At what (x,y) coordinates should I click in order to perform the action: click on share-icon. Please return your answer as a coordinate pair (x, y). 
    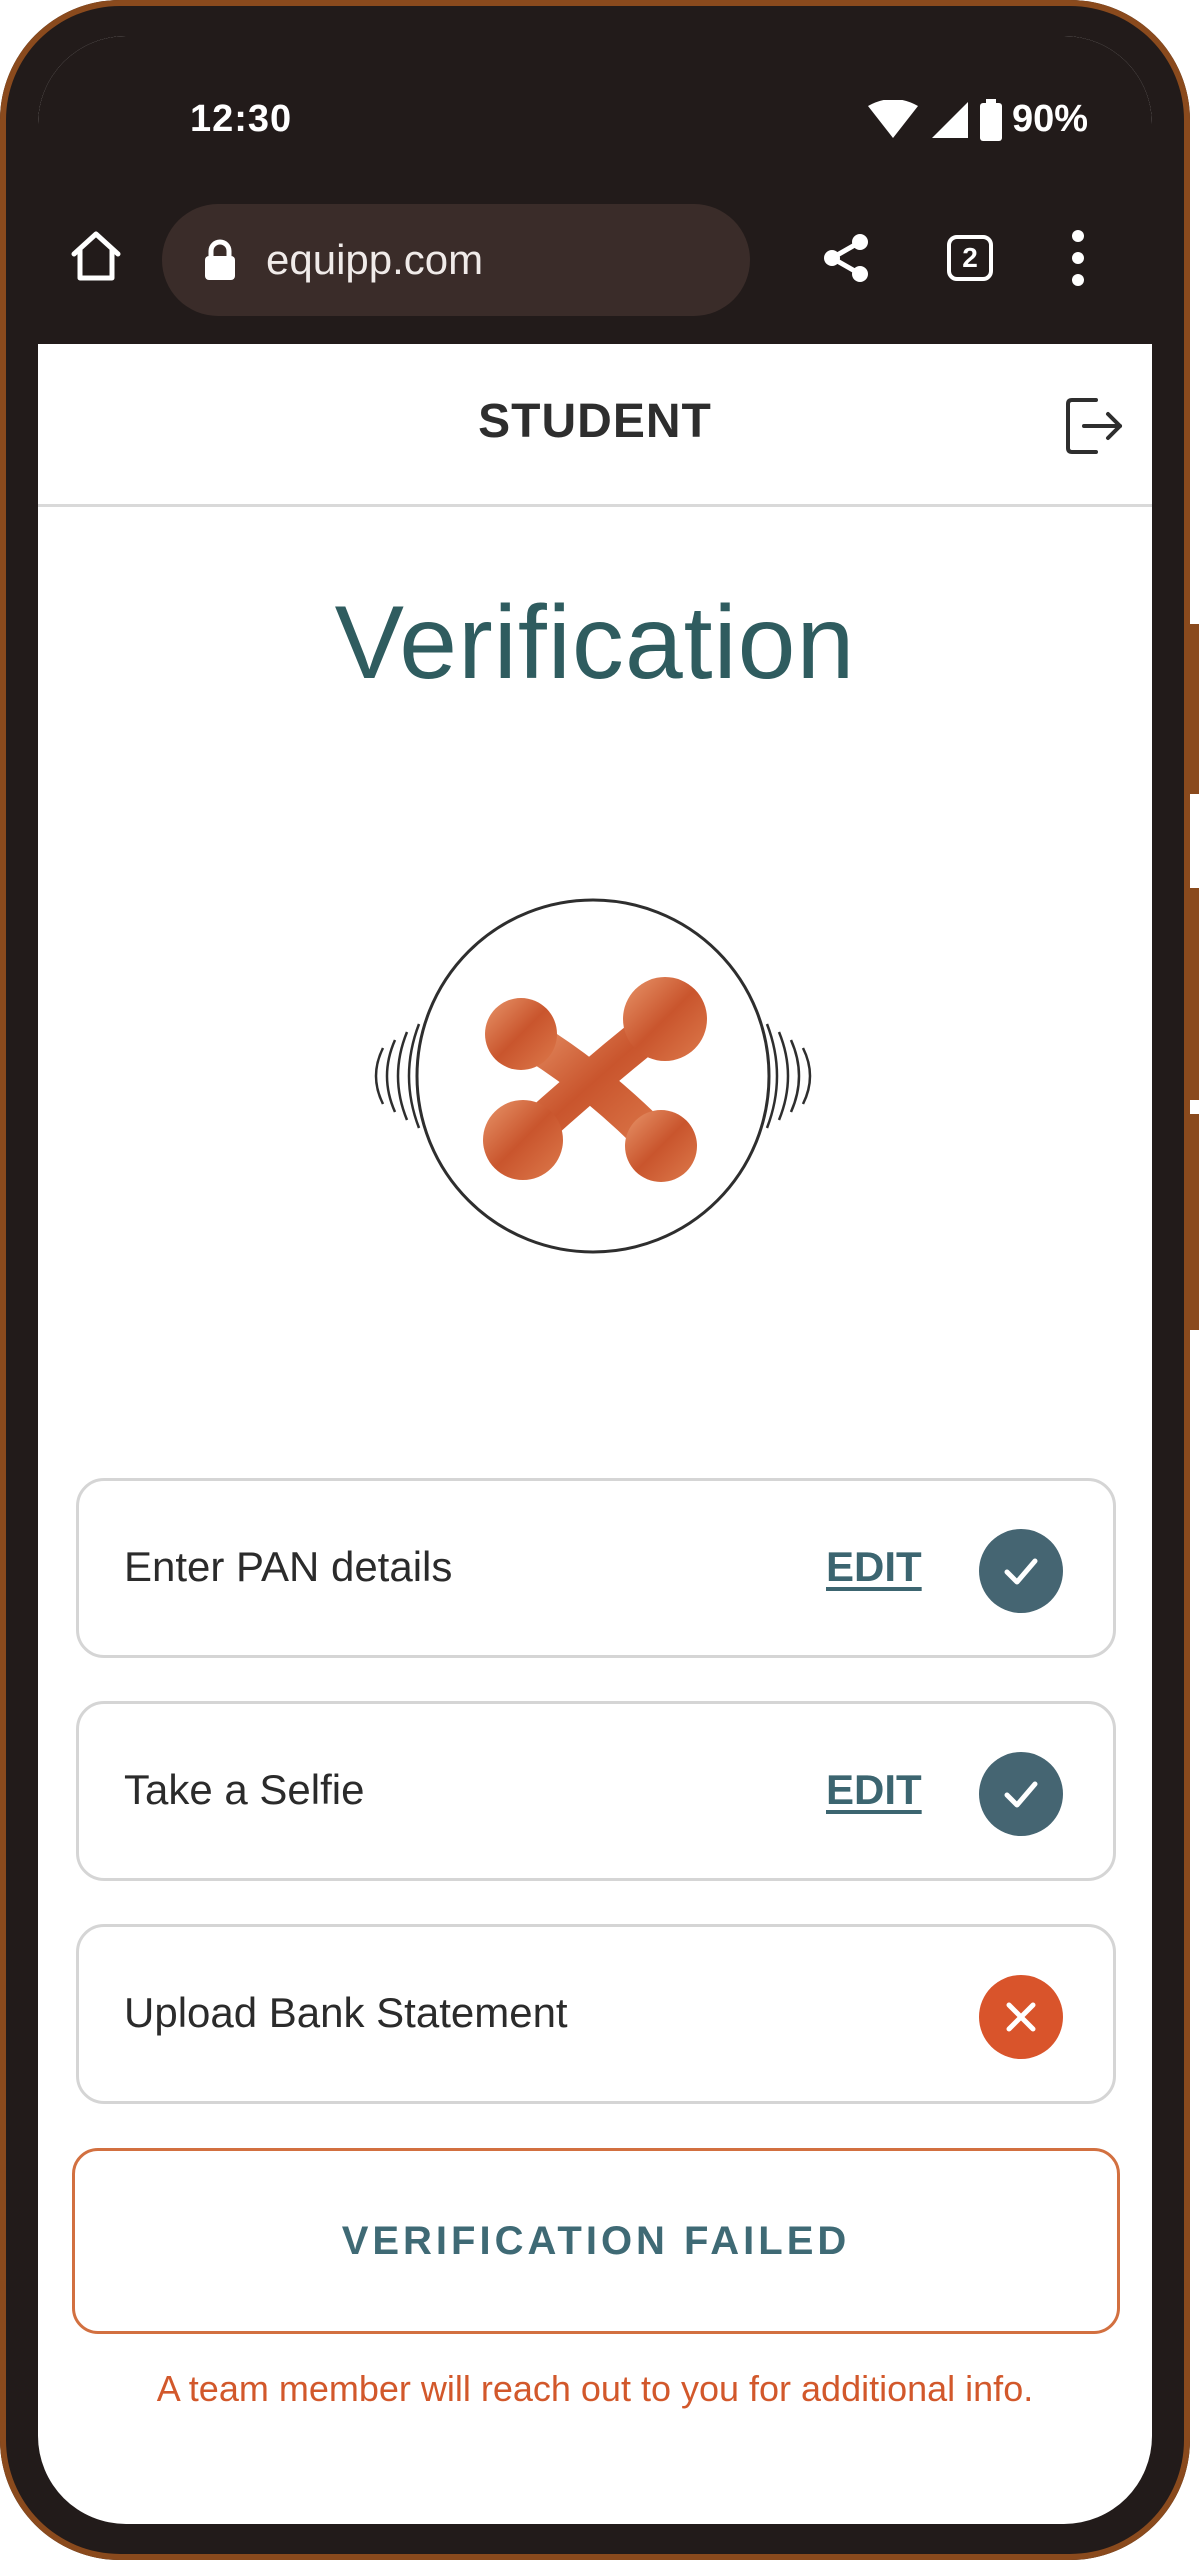
    Looking at the image, I should click on (846, 258).